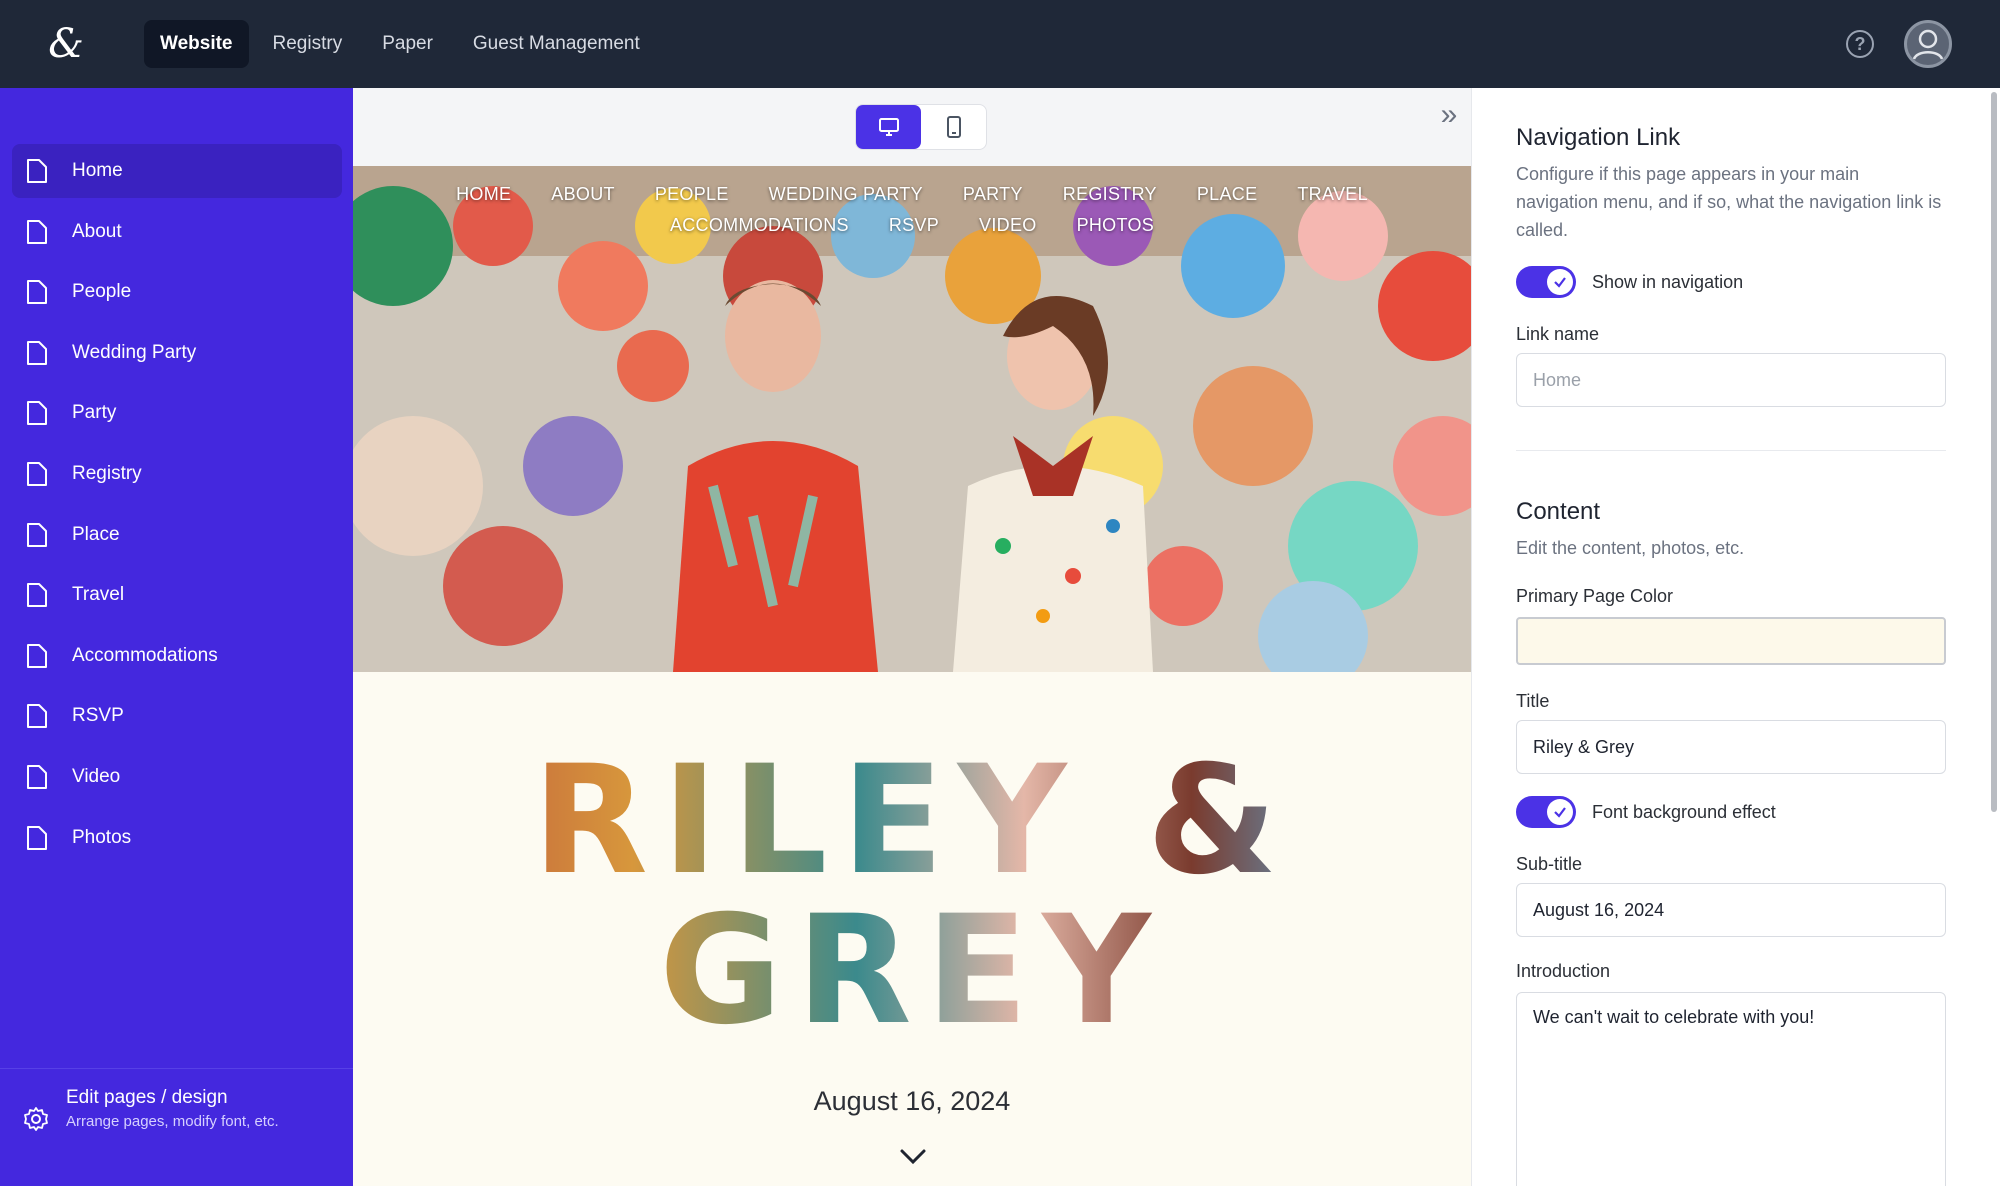  What do you see at coordinates (1546, 282) in the screenshot?
I see `show-in-navigation-toggle` at bounding box center [1546, 282].